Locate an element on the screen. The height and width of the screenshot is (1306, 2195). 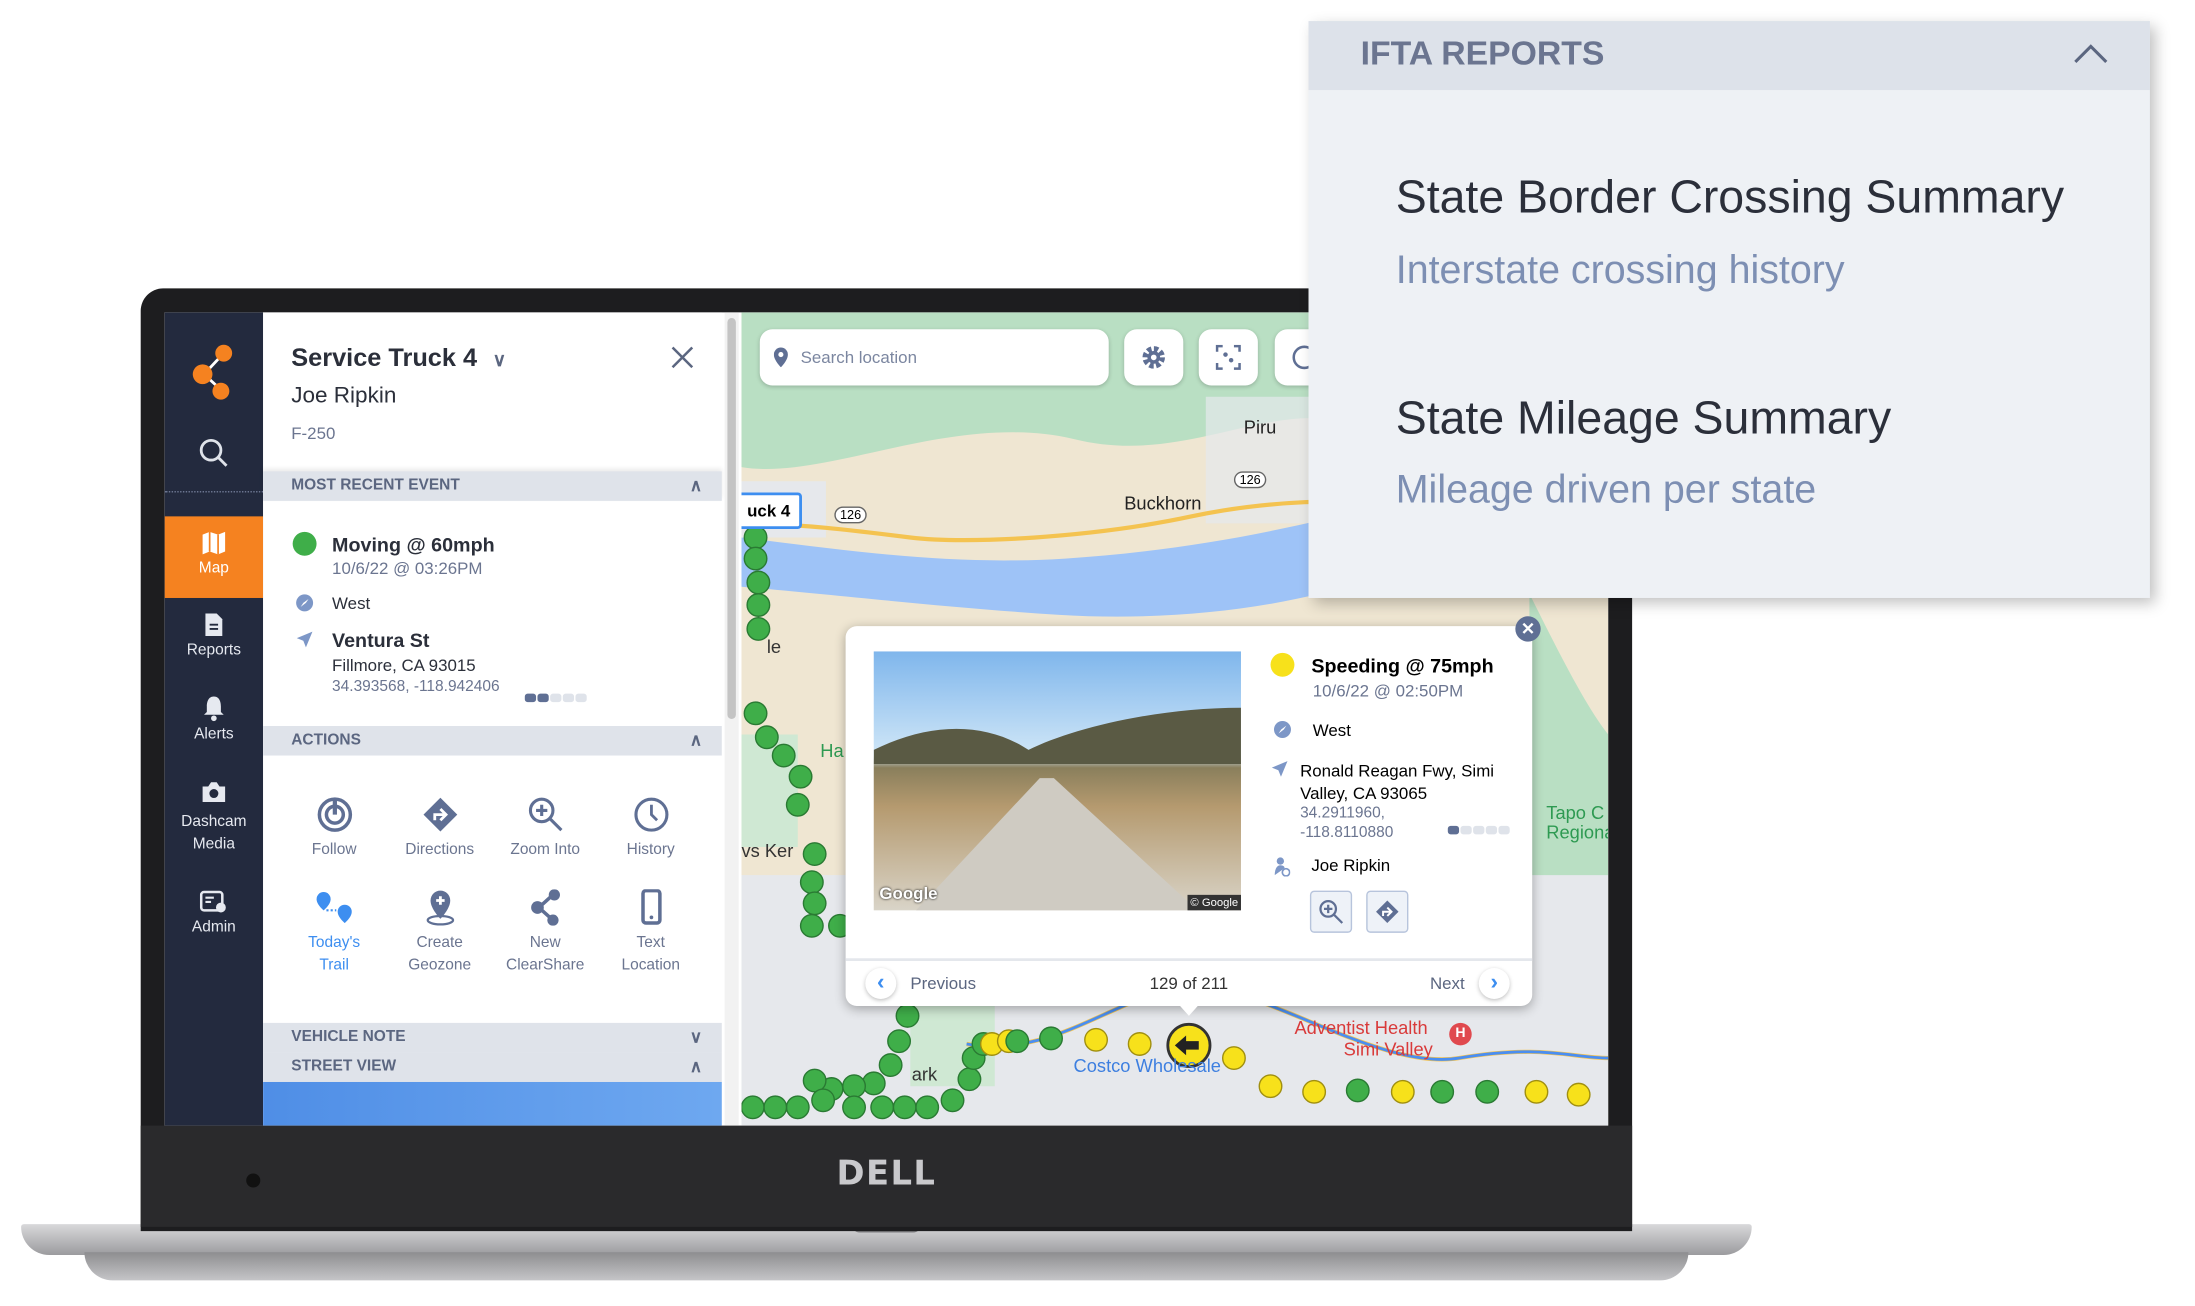
status-dot is located at coordinates (304, 543).